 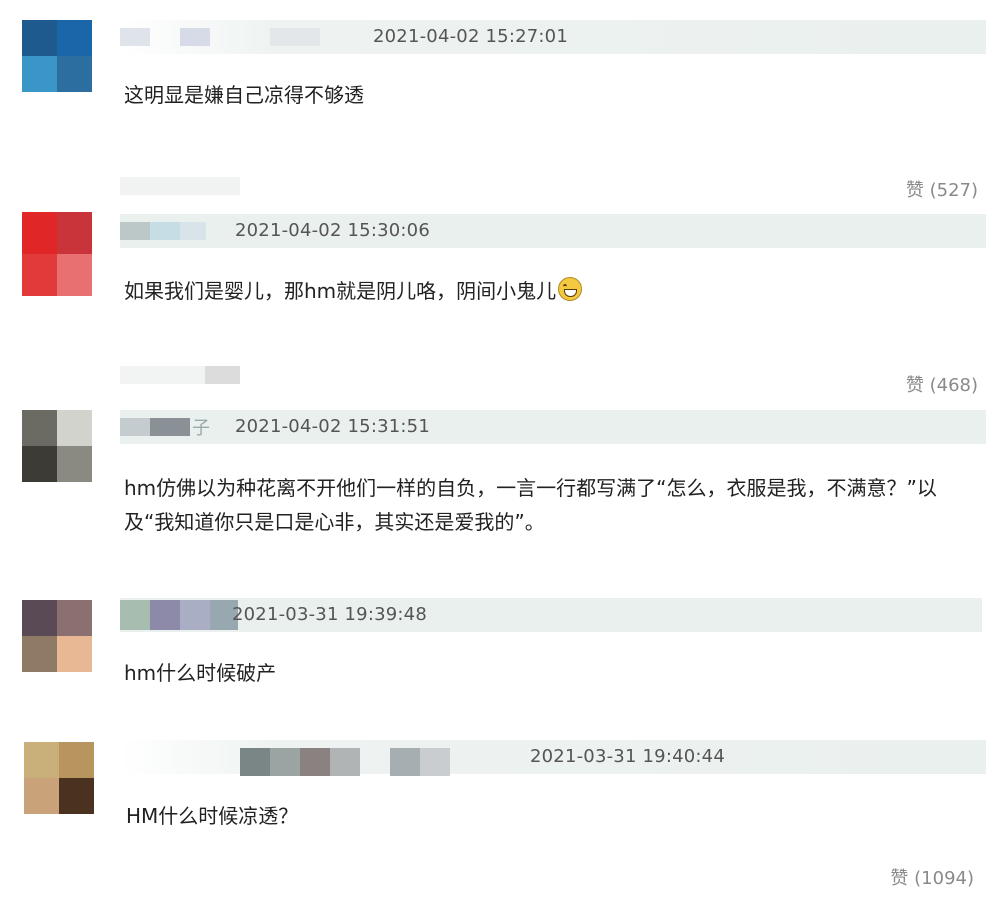 What do you see at coordinates (340, 291) in the screenshot?
I see `comment-text-content: 如果我们是婴儿，那hm就是阴儿咯，阴间小鬼儿` at bounding box center [340, 291].